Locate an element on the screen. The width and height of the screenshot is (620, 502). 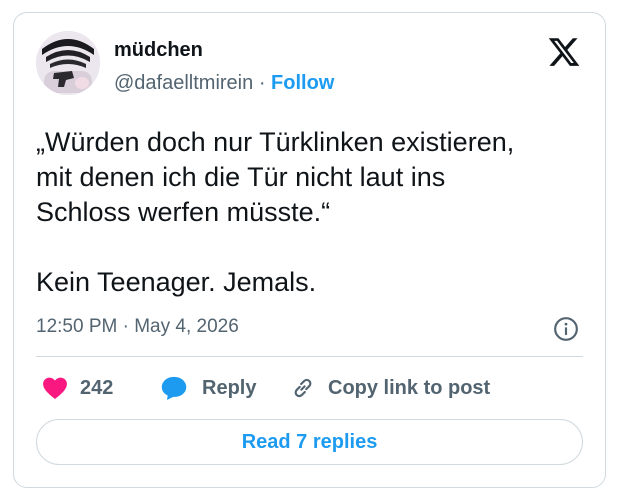
divider is located at coordinates (309, 356).